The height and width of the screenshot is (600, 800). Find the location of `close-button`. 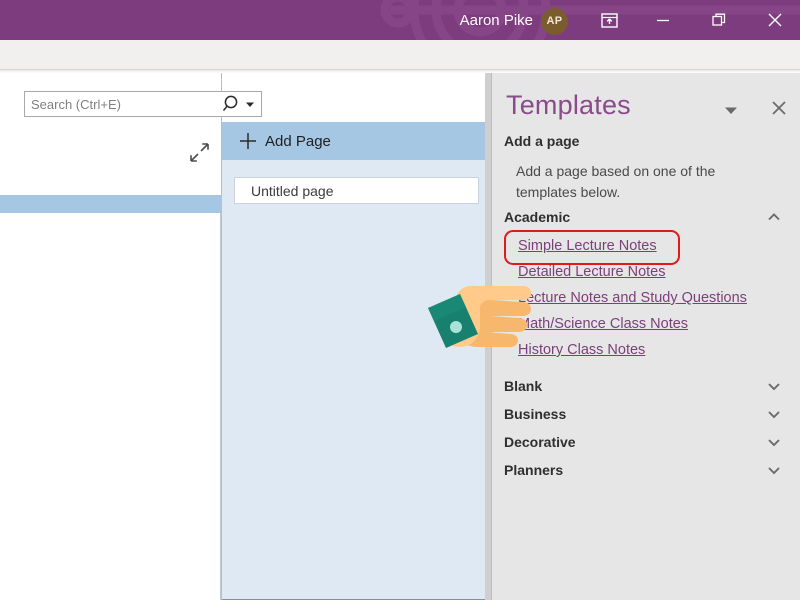

close-button is located at coordinates (775, 20).